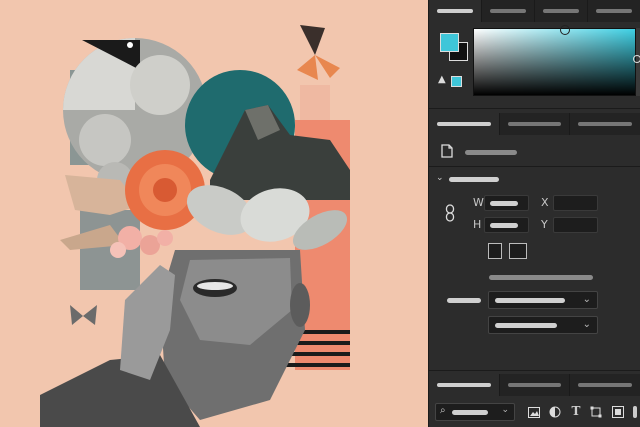 The image size is (640, 427). What do you see at coordinates (440, 178) in the screenshot?
I see `chevron-down-icon: ⌄` at bounding box center [440, 178].